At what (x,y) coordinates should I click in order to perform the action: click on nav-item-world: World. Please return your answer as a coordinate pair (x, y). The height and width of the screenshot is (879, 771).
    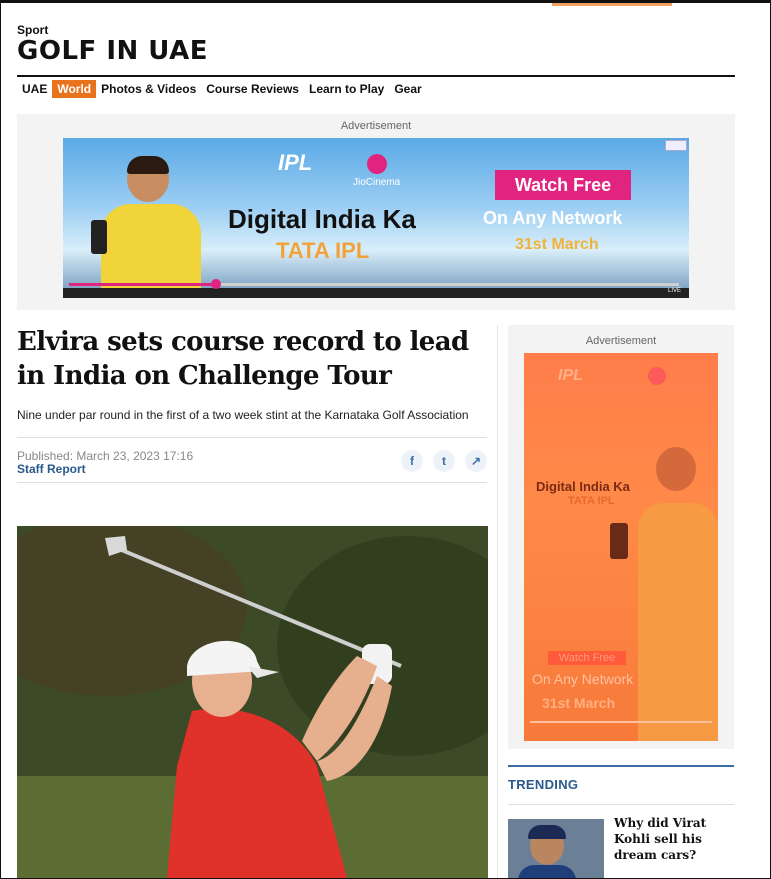
    Looking at the image, I should click on (74, 89).